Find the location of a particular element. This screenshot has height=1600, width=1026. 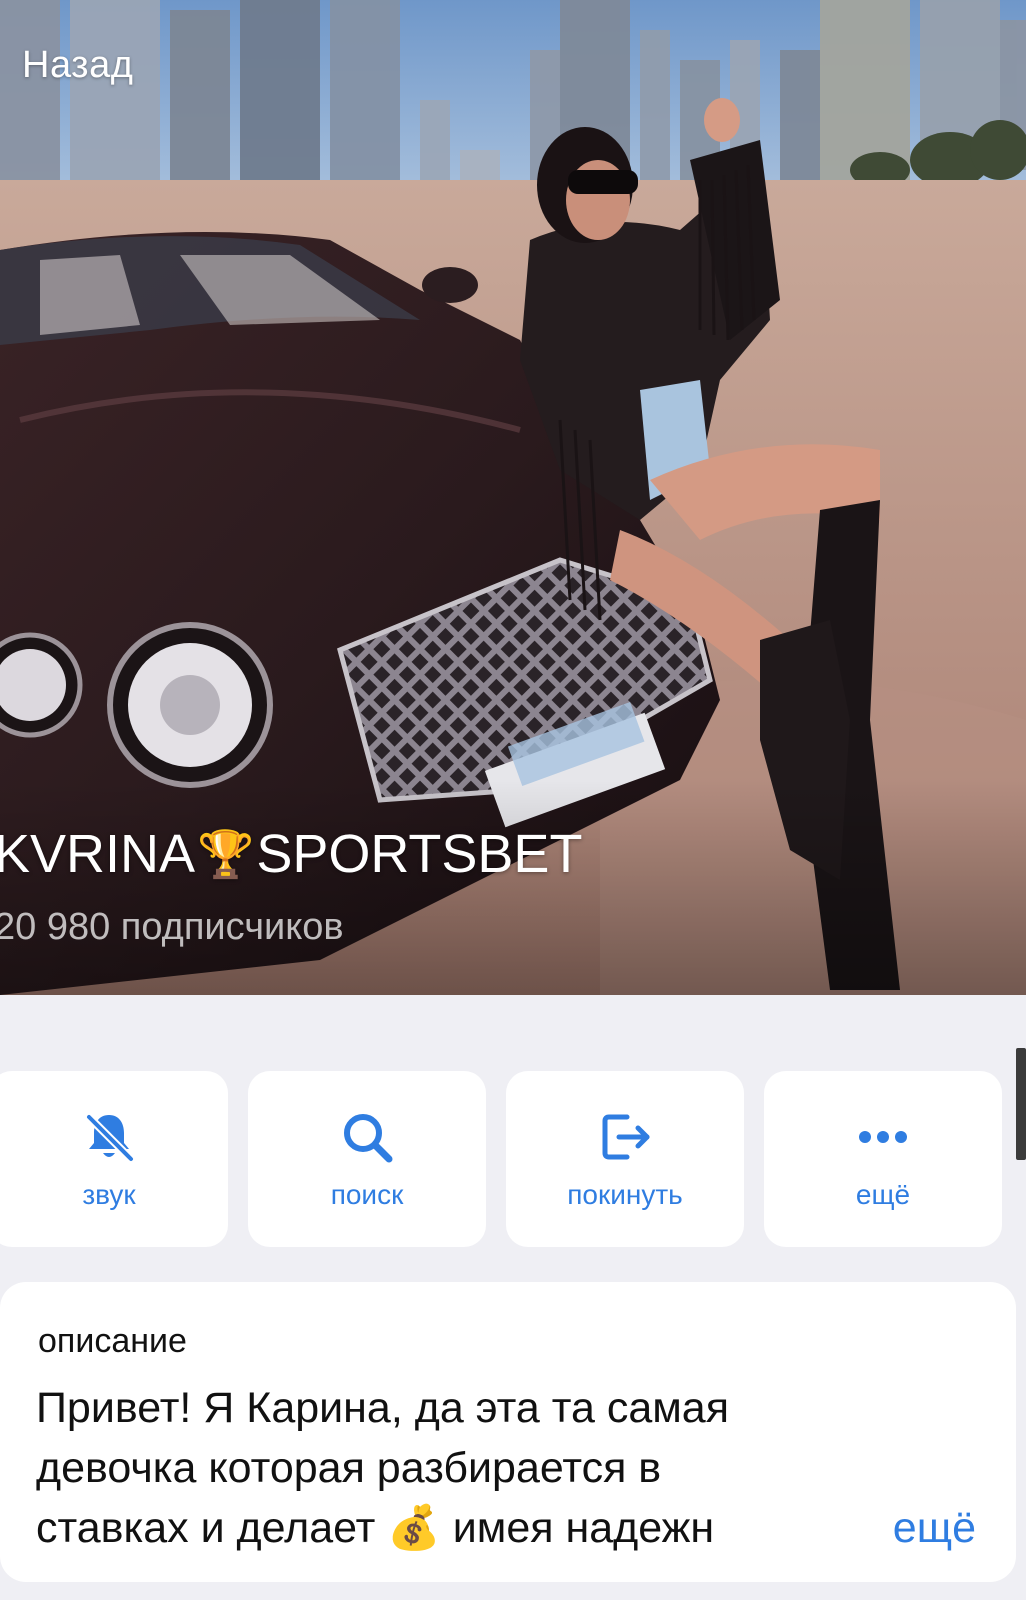

trophy-emoji-icon: 🏆 is located at coordinates (226, 853).